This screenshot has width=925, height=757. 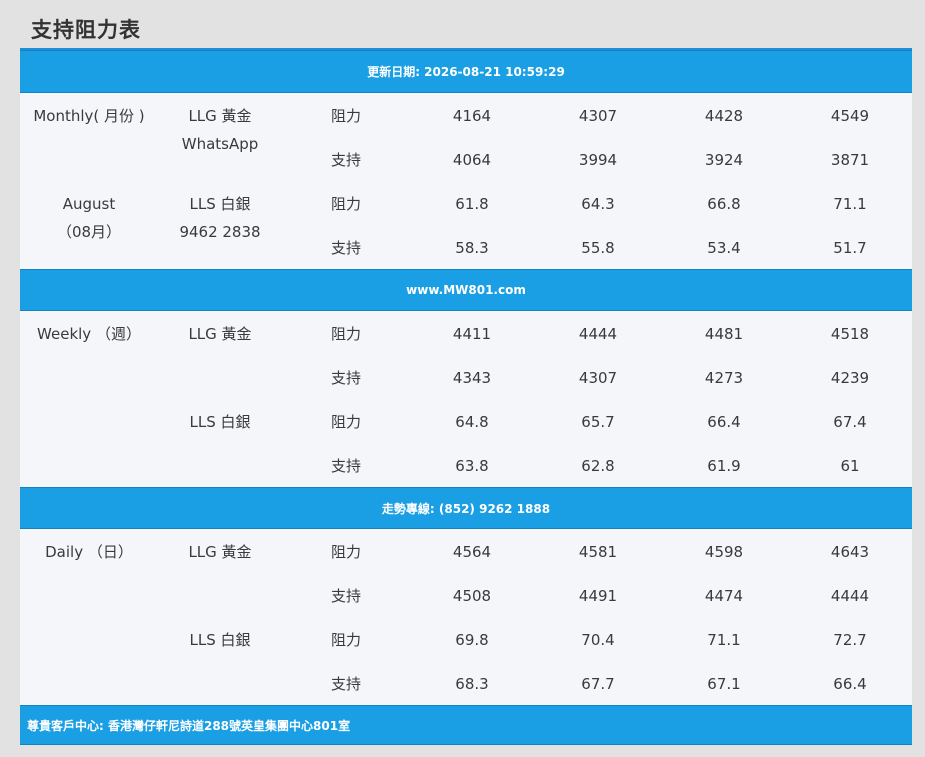 What do you see at coordinates (466, 71) in the screenshot?
I see `update-date-banner: 更新日期: 2026-08-21 10:59:29` at bounding box center [466, 71].